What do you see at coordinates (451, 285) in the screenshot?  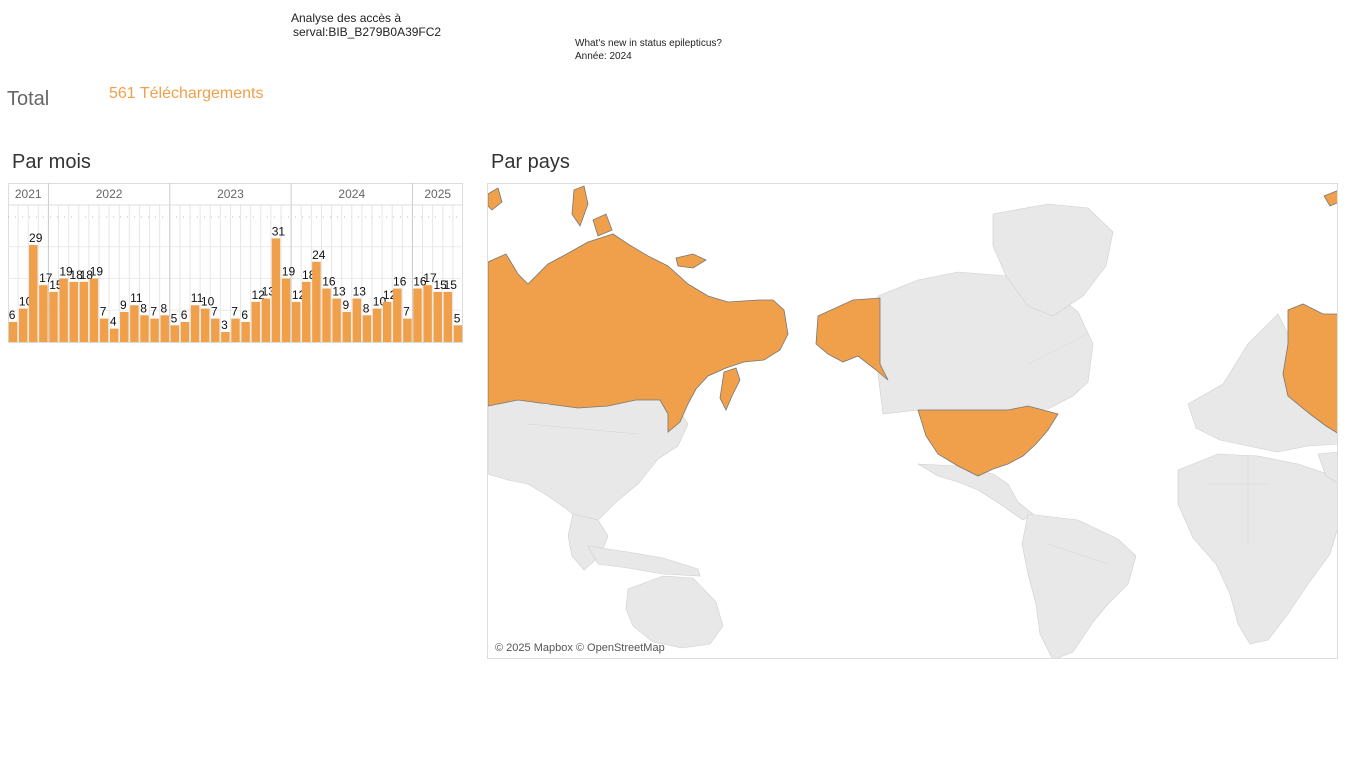 I see `bar-label: 15` at bounding box center [451, 285].